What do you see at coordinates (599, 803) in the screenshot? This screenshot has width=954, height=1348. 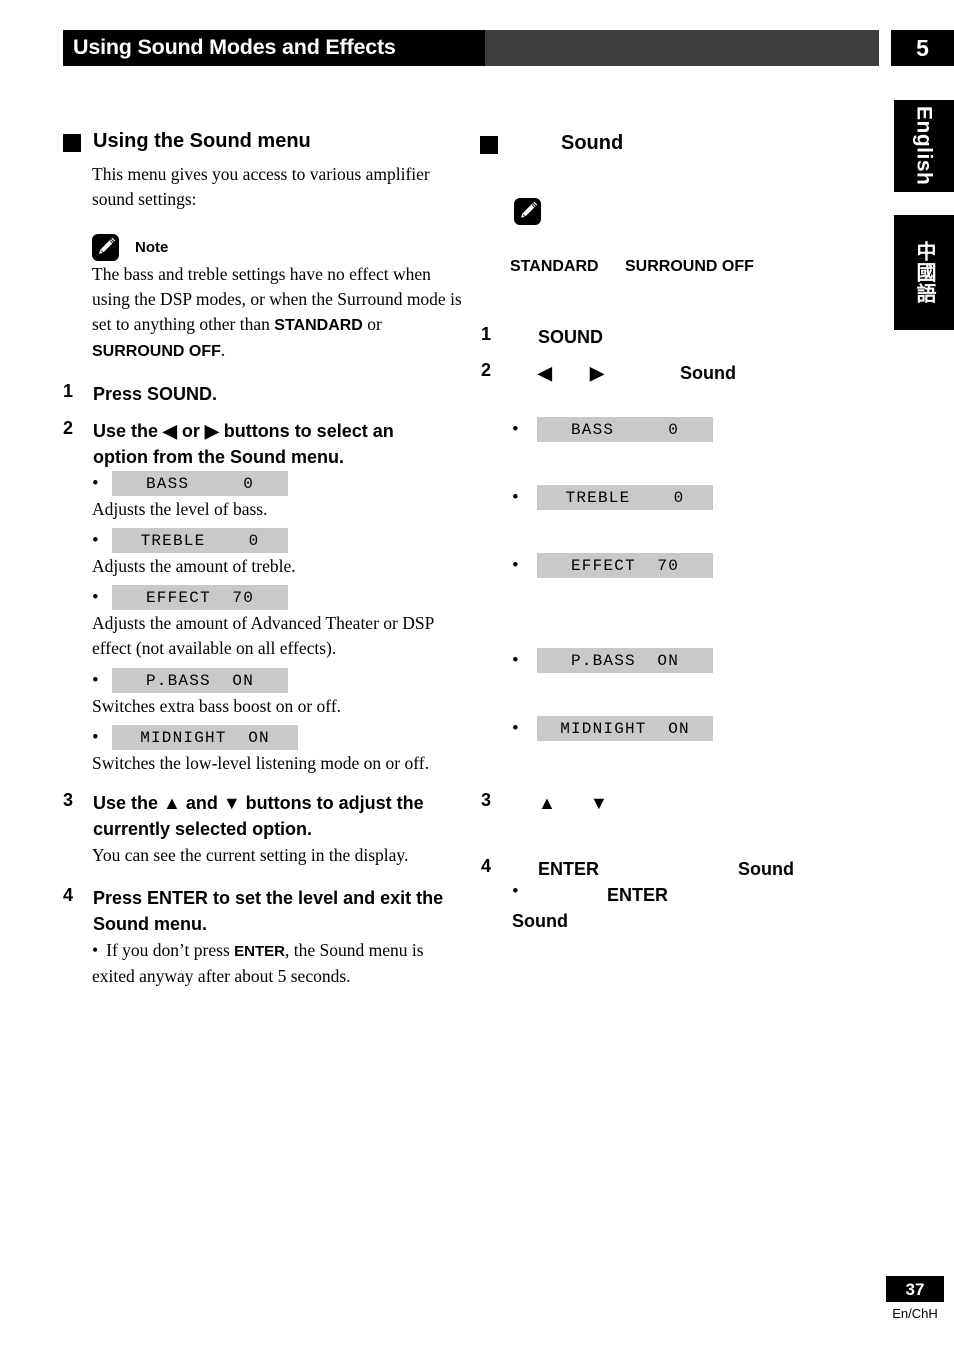 I see `right-step-3-arrow-down-icon: ▼` at bounding box center [599, 803].